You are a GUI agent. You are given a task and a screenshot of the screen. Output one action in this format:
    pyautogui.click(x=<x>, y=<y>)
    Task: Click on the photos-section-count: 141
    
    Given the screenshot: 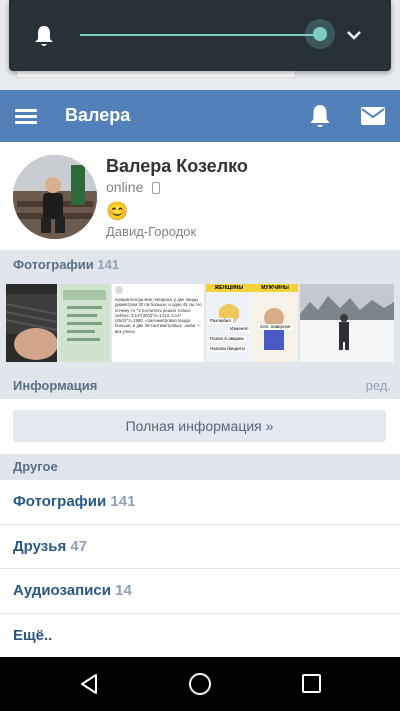 What is the action you would take?
    pyautogui.click(x=108, y=264)
    